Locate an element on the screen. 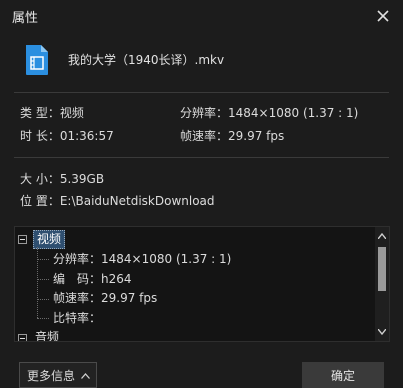 The width and height of the screenshot is (403, 388). close-icon is located at coordinates (383, 16).